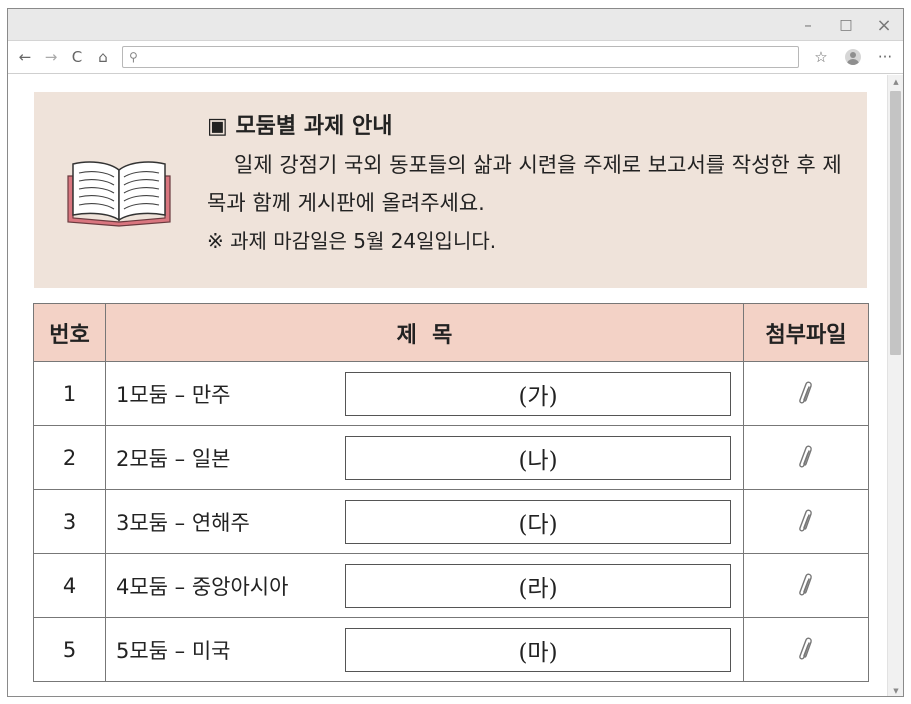 The image size is (911, 704). I want to click on title-answer-box: (나), so click(538, 457).